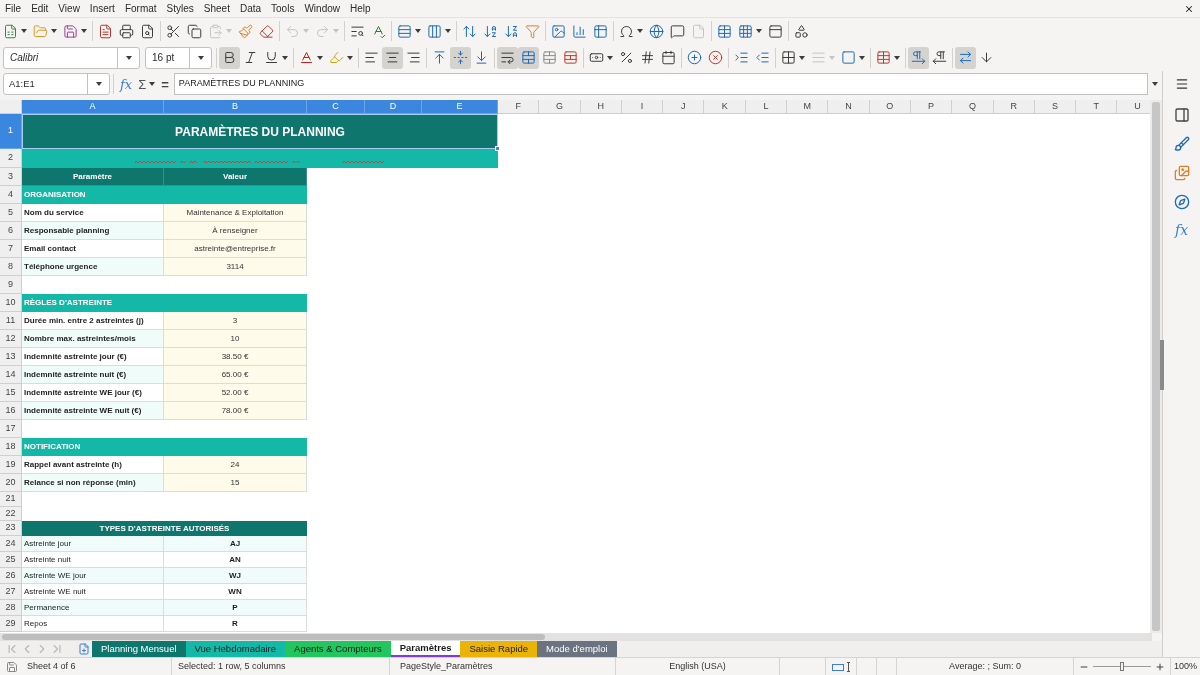 This screenshot has width=1200, height=675. What do you see at coordinates (11, 560) in the screenshot?
I see `row-header: 25` at bounding box center [11, 560].